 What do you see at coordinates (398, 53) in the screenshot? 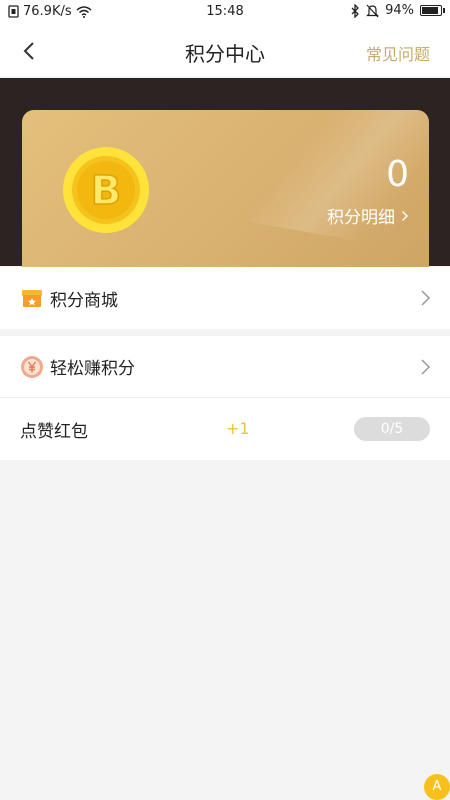
I see `faq-link: 常见问题` at bounding box center [398, 53].